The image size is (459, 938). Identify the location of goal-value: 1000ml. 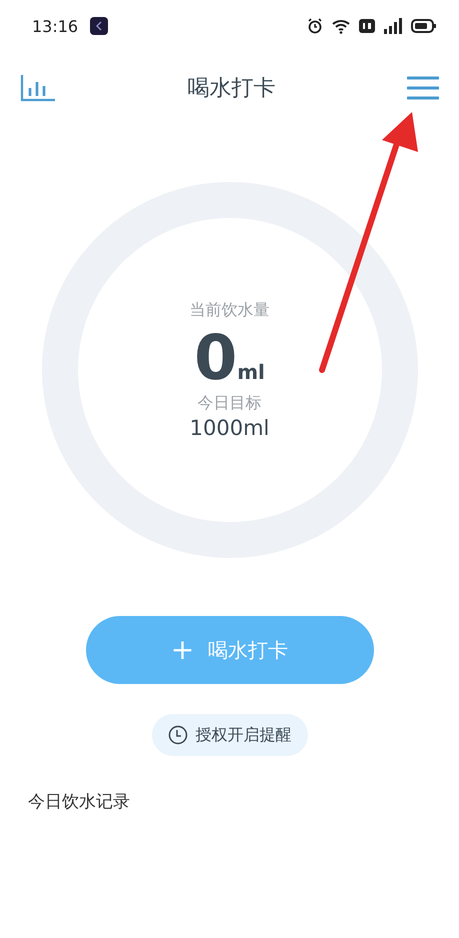
(230, 428).